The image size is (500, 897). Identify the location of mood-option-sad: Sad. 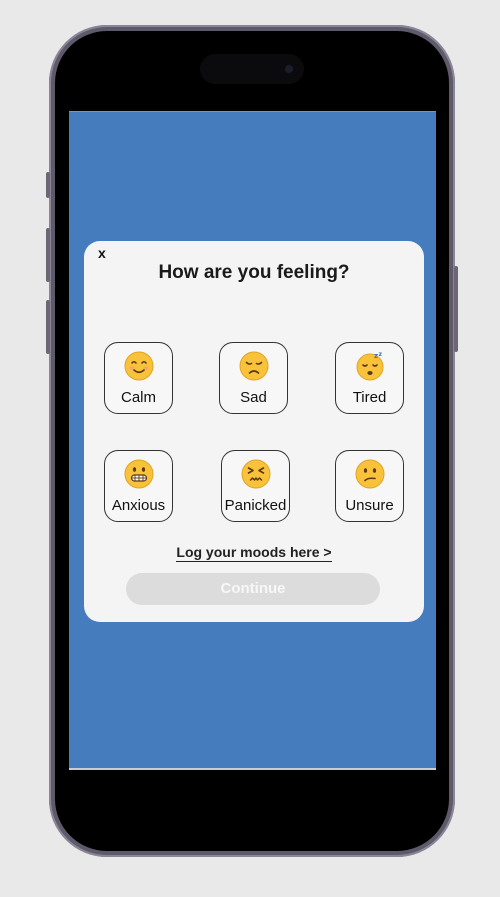
(253, 378).